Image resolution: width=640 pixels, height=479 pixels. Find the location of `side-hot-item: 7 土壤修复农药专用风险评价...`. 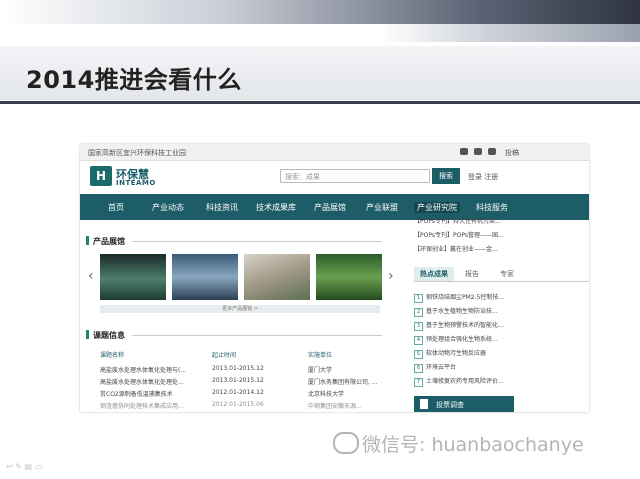

side-hot-item: 7 土壤修复农药专用风险评价... is located at coordinates (459, 381).